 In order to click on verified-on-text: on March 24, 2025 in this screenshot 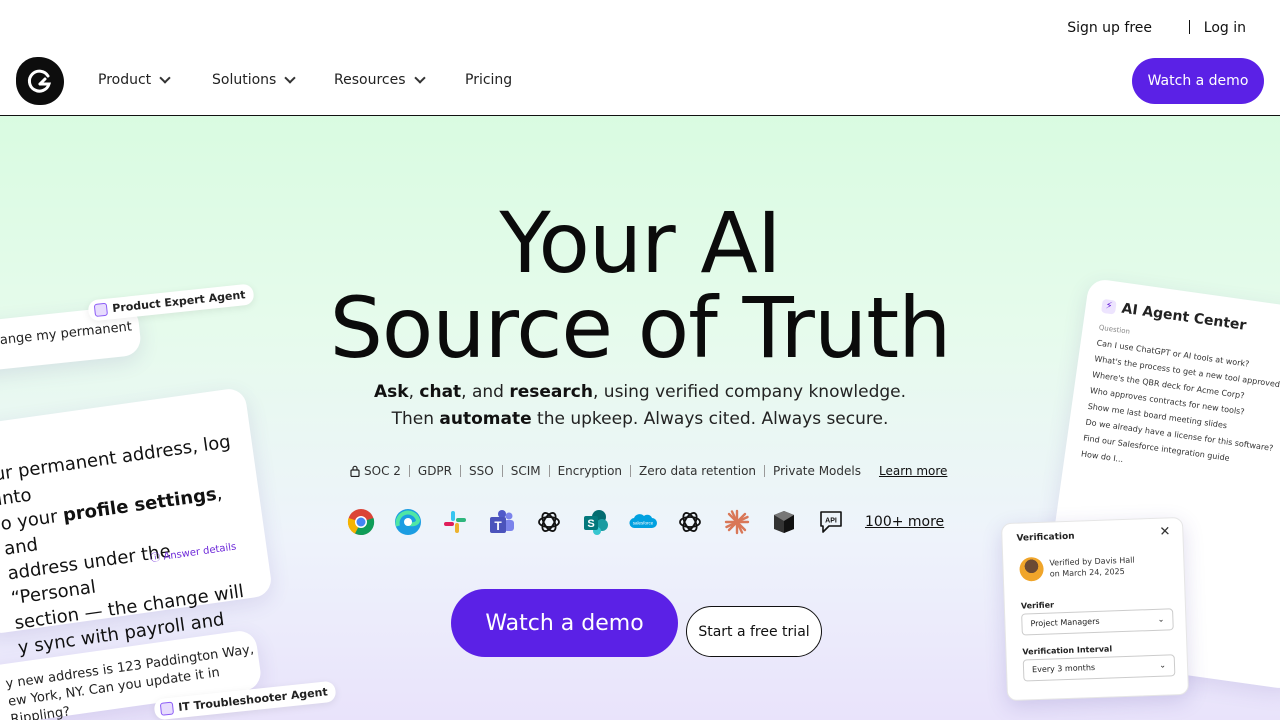, I will do `click(1087, 572)`.